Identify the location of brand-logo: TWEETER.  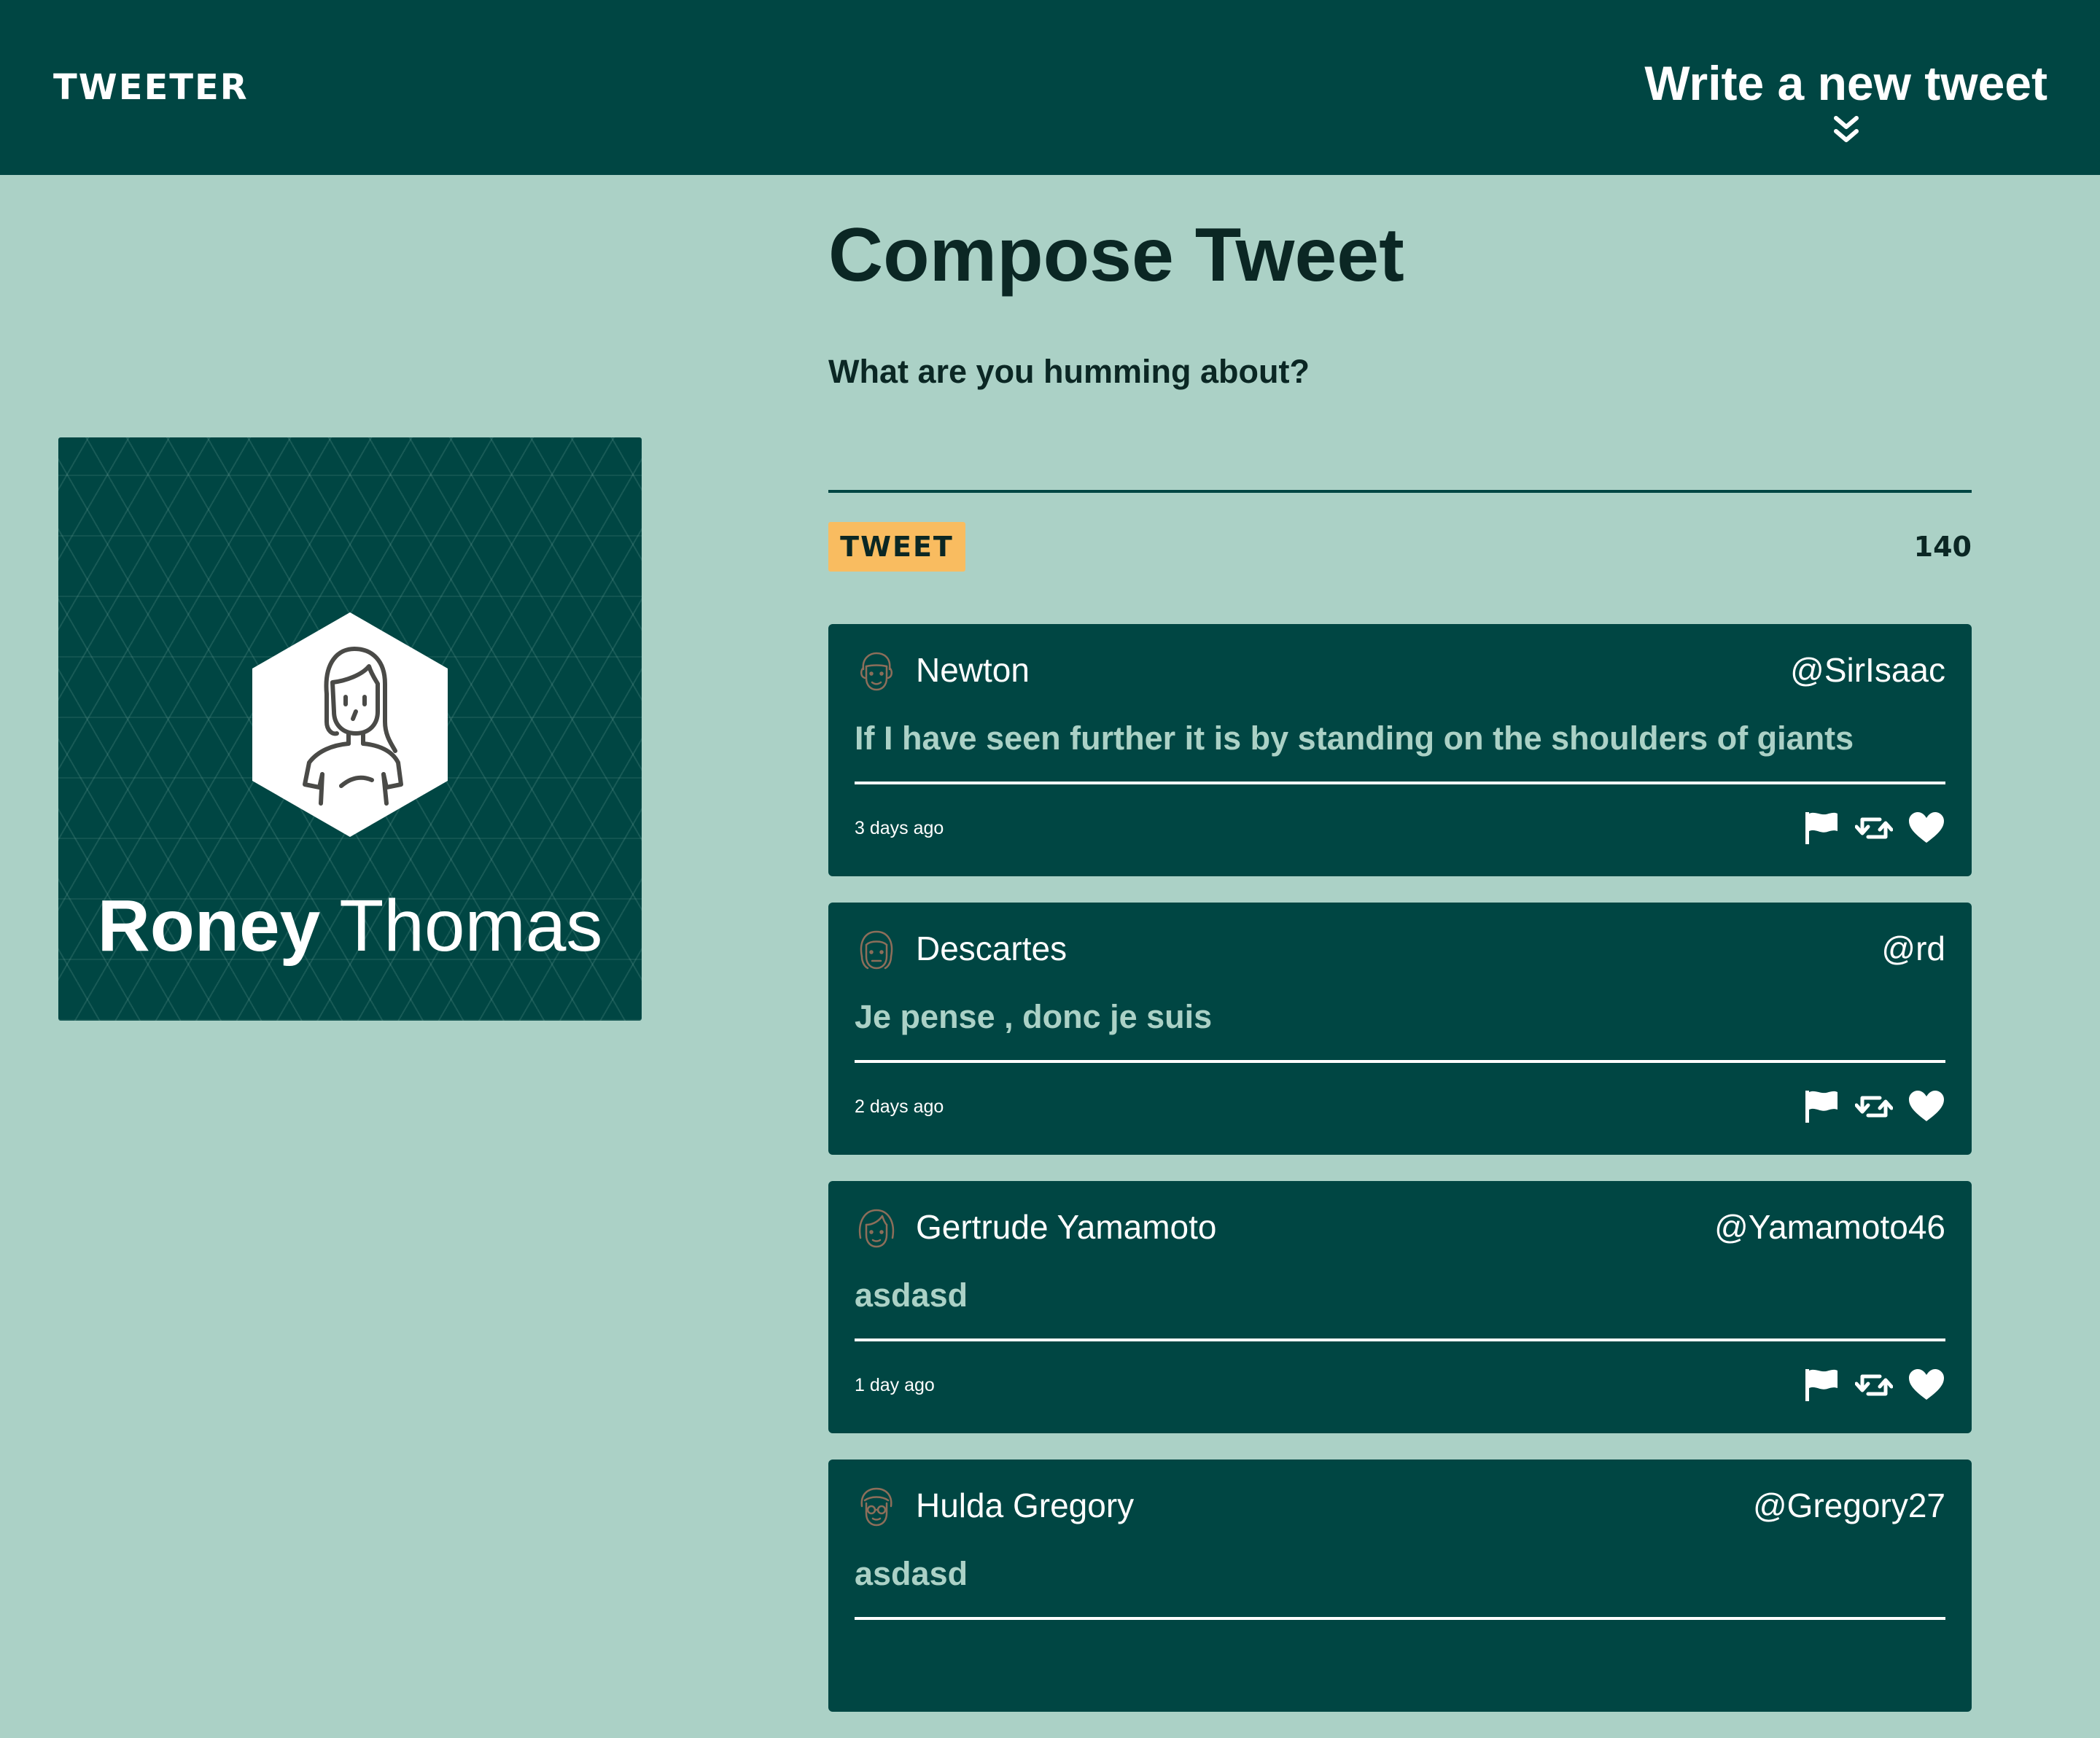
(151, 87).